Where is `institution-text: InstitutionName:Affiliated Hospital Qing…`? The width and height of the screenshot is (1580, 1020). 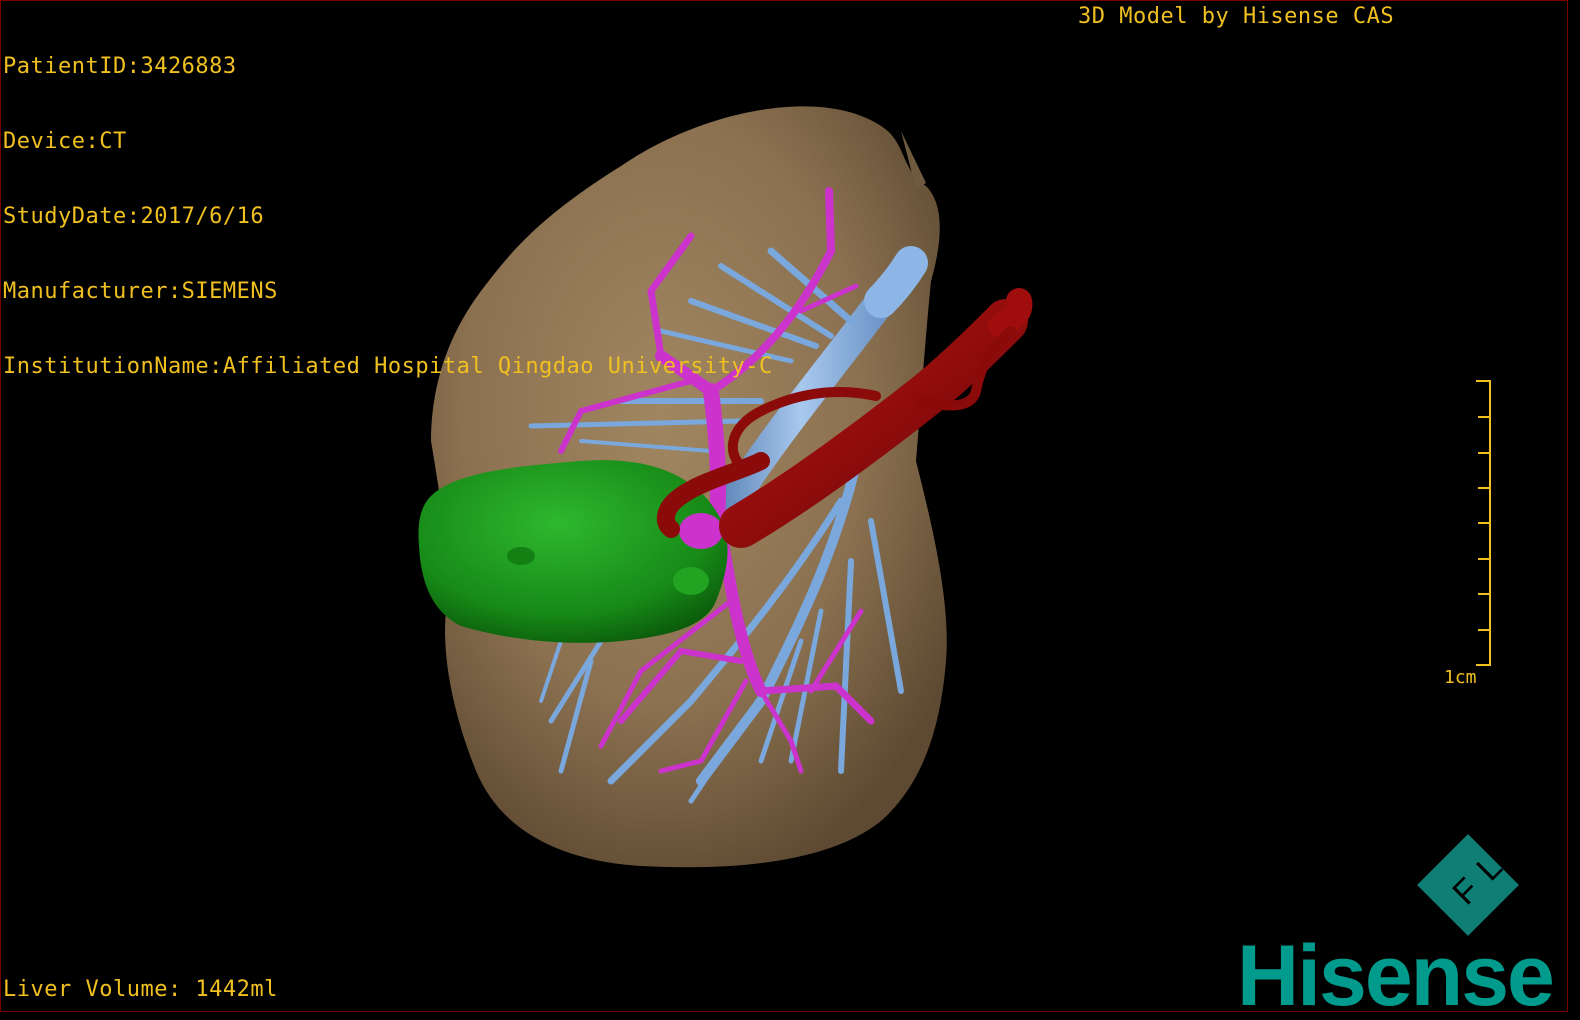 institution-text: InstitutionName:Affiliated Hospital Qing… is located at coordinates (388, 366).